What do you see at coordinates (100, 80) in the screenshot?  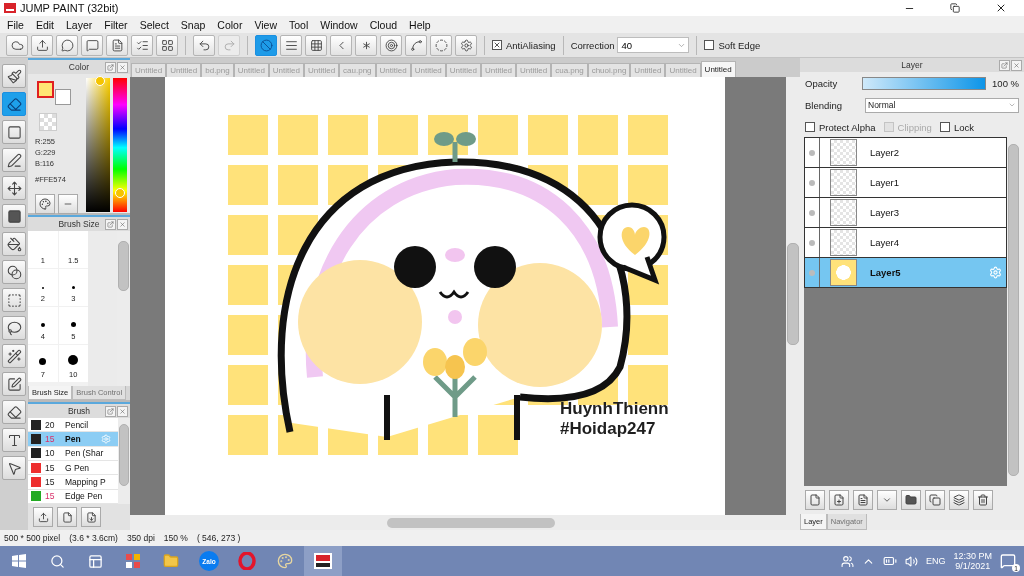 I see `picker-handle` at bounding box center [100, 80].